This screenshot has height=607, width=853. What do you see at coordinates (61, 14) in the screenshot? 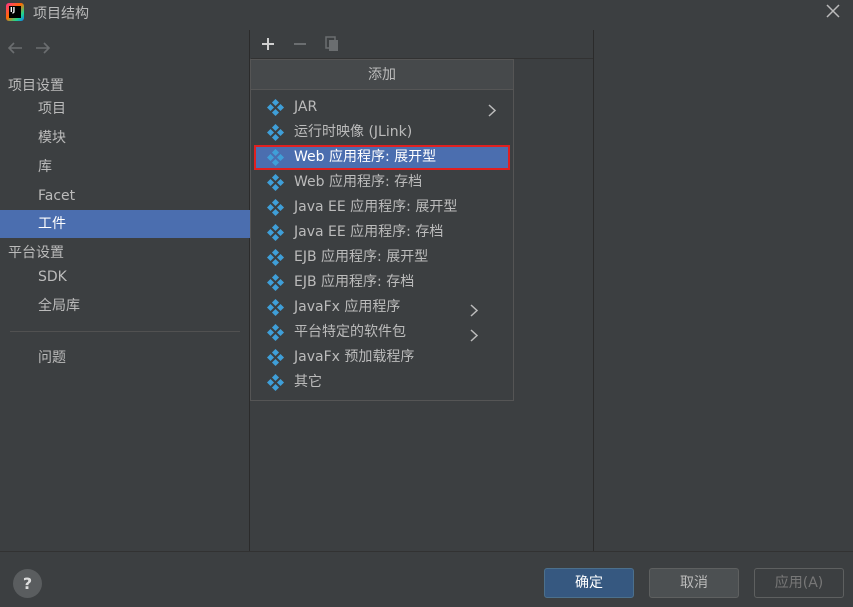
I see `window-title: 项目结构` at bounding box center [61, 14].